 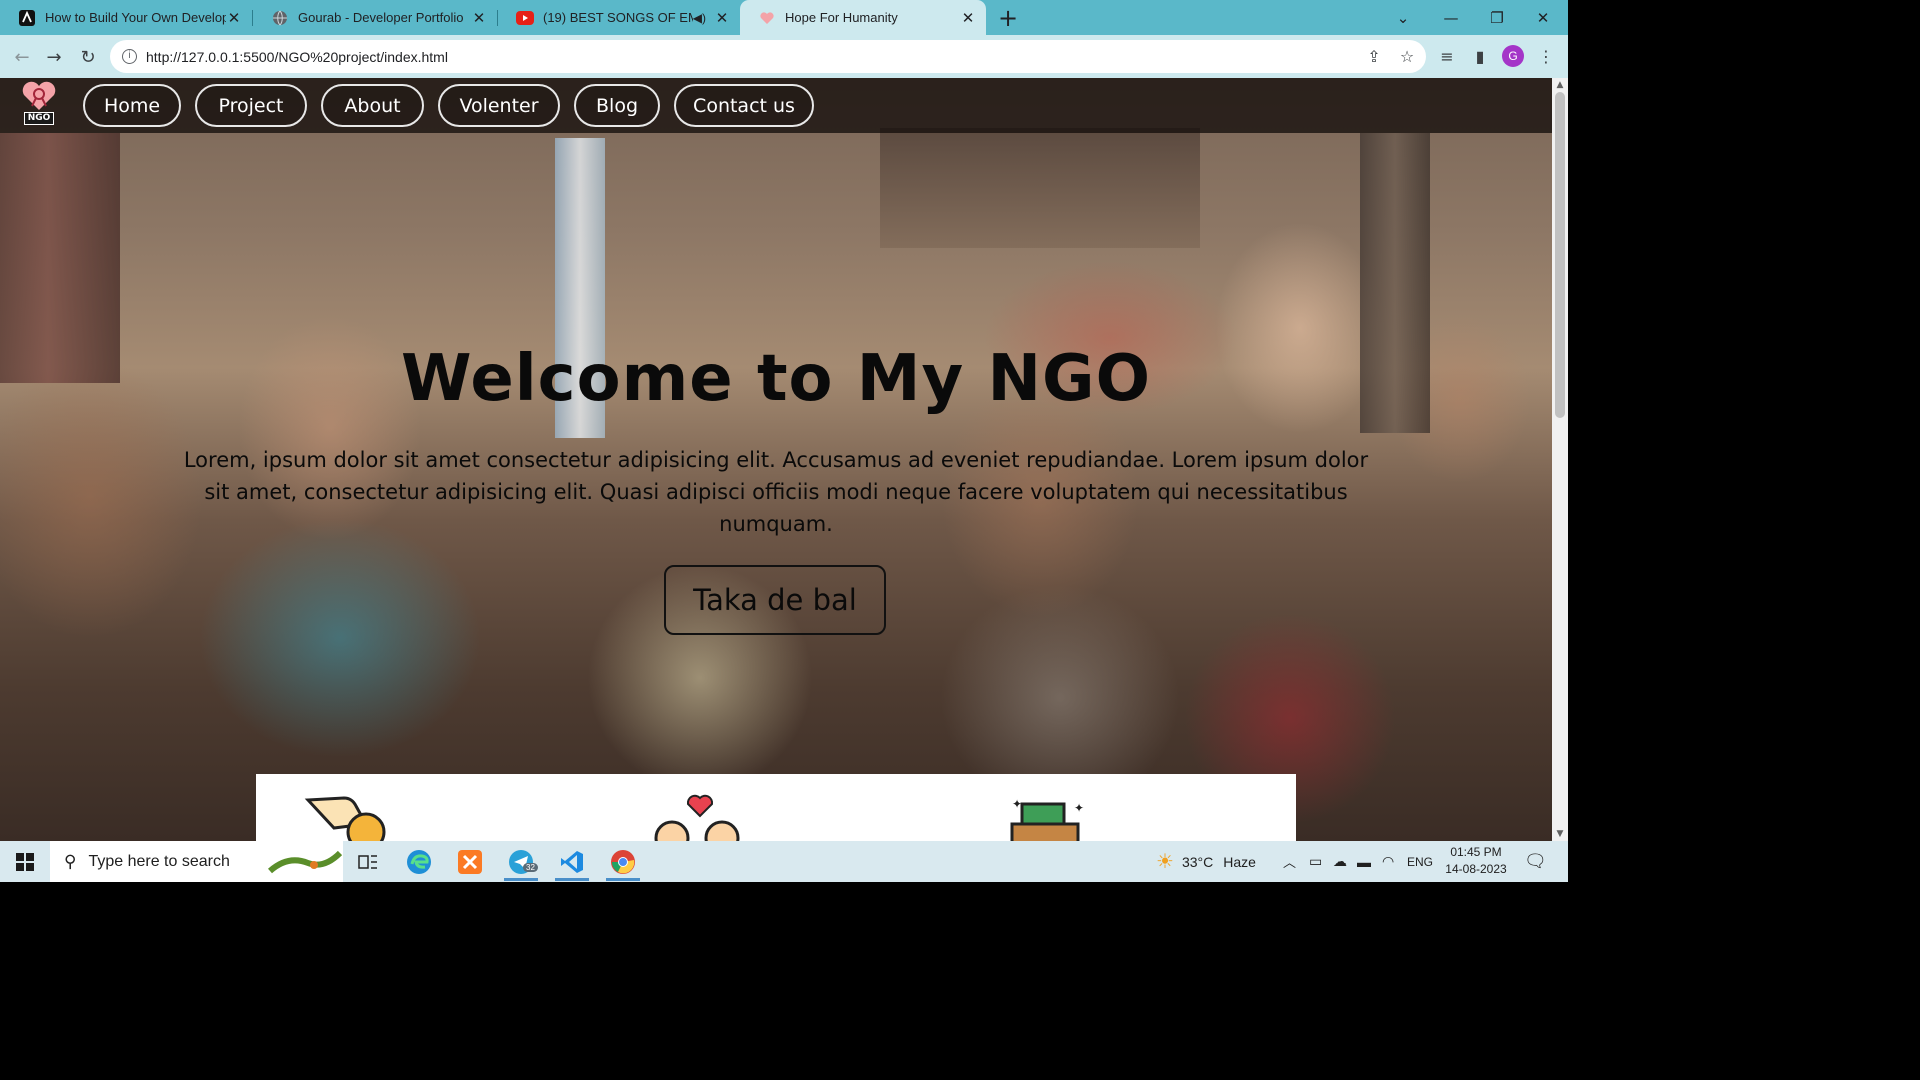 I want to click on taskbar-search: ⚲ Type here to search, so click(x=196, y=861).